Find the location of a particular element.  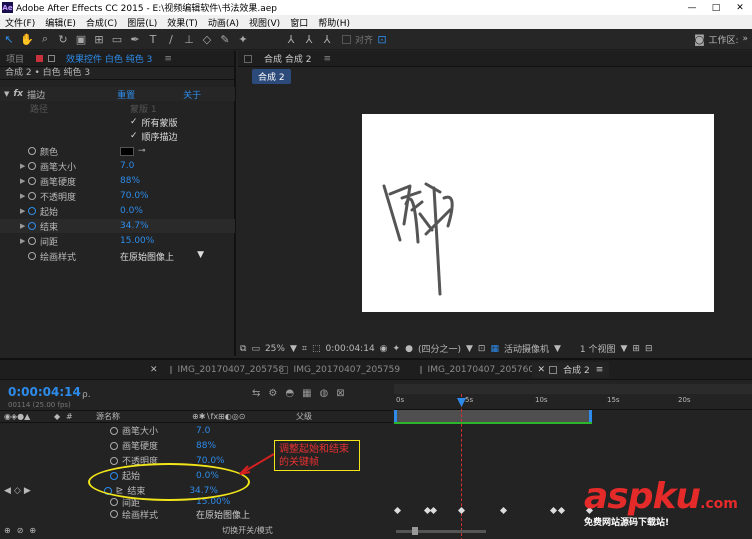

menu-file: 文件(F) is located at coordinates (20, 22).